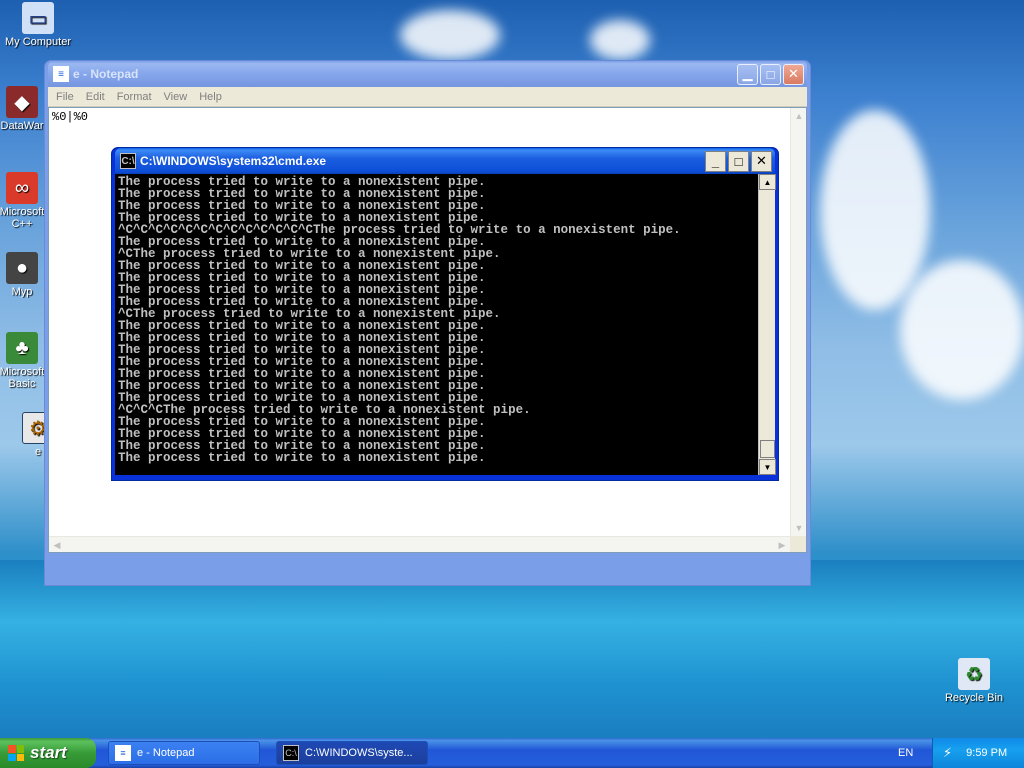 The height and width of the screenshot is (768, 1024). Describe the element at coordinates (233, 161) in the screenshot. I see `cmd-title: C:\WINDOWS\system32\cmd.exe` at that location.